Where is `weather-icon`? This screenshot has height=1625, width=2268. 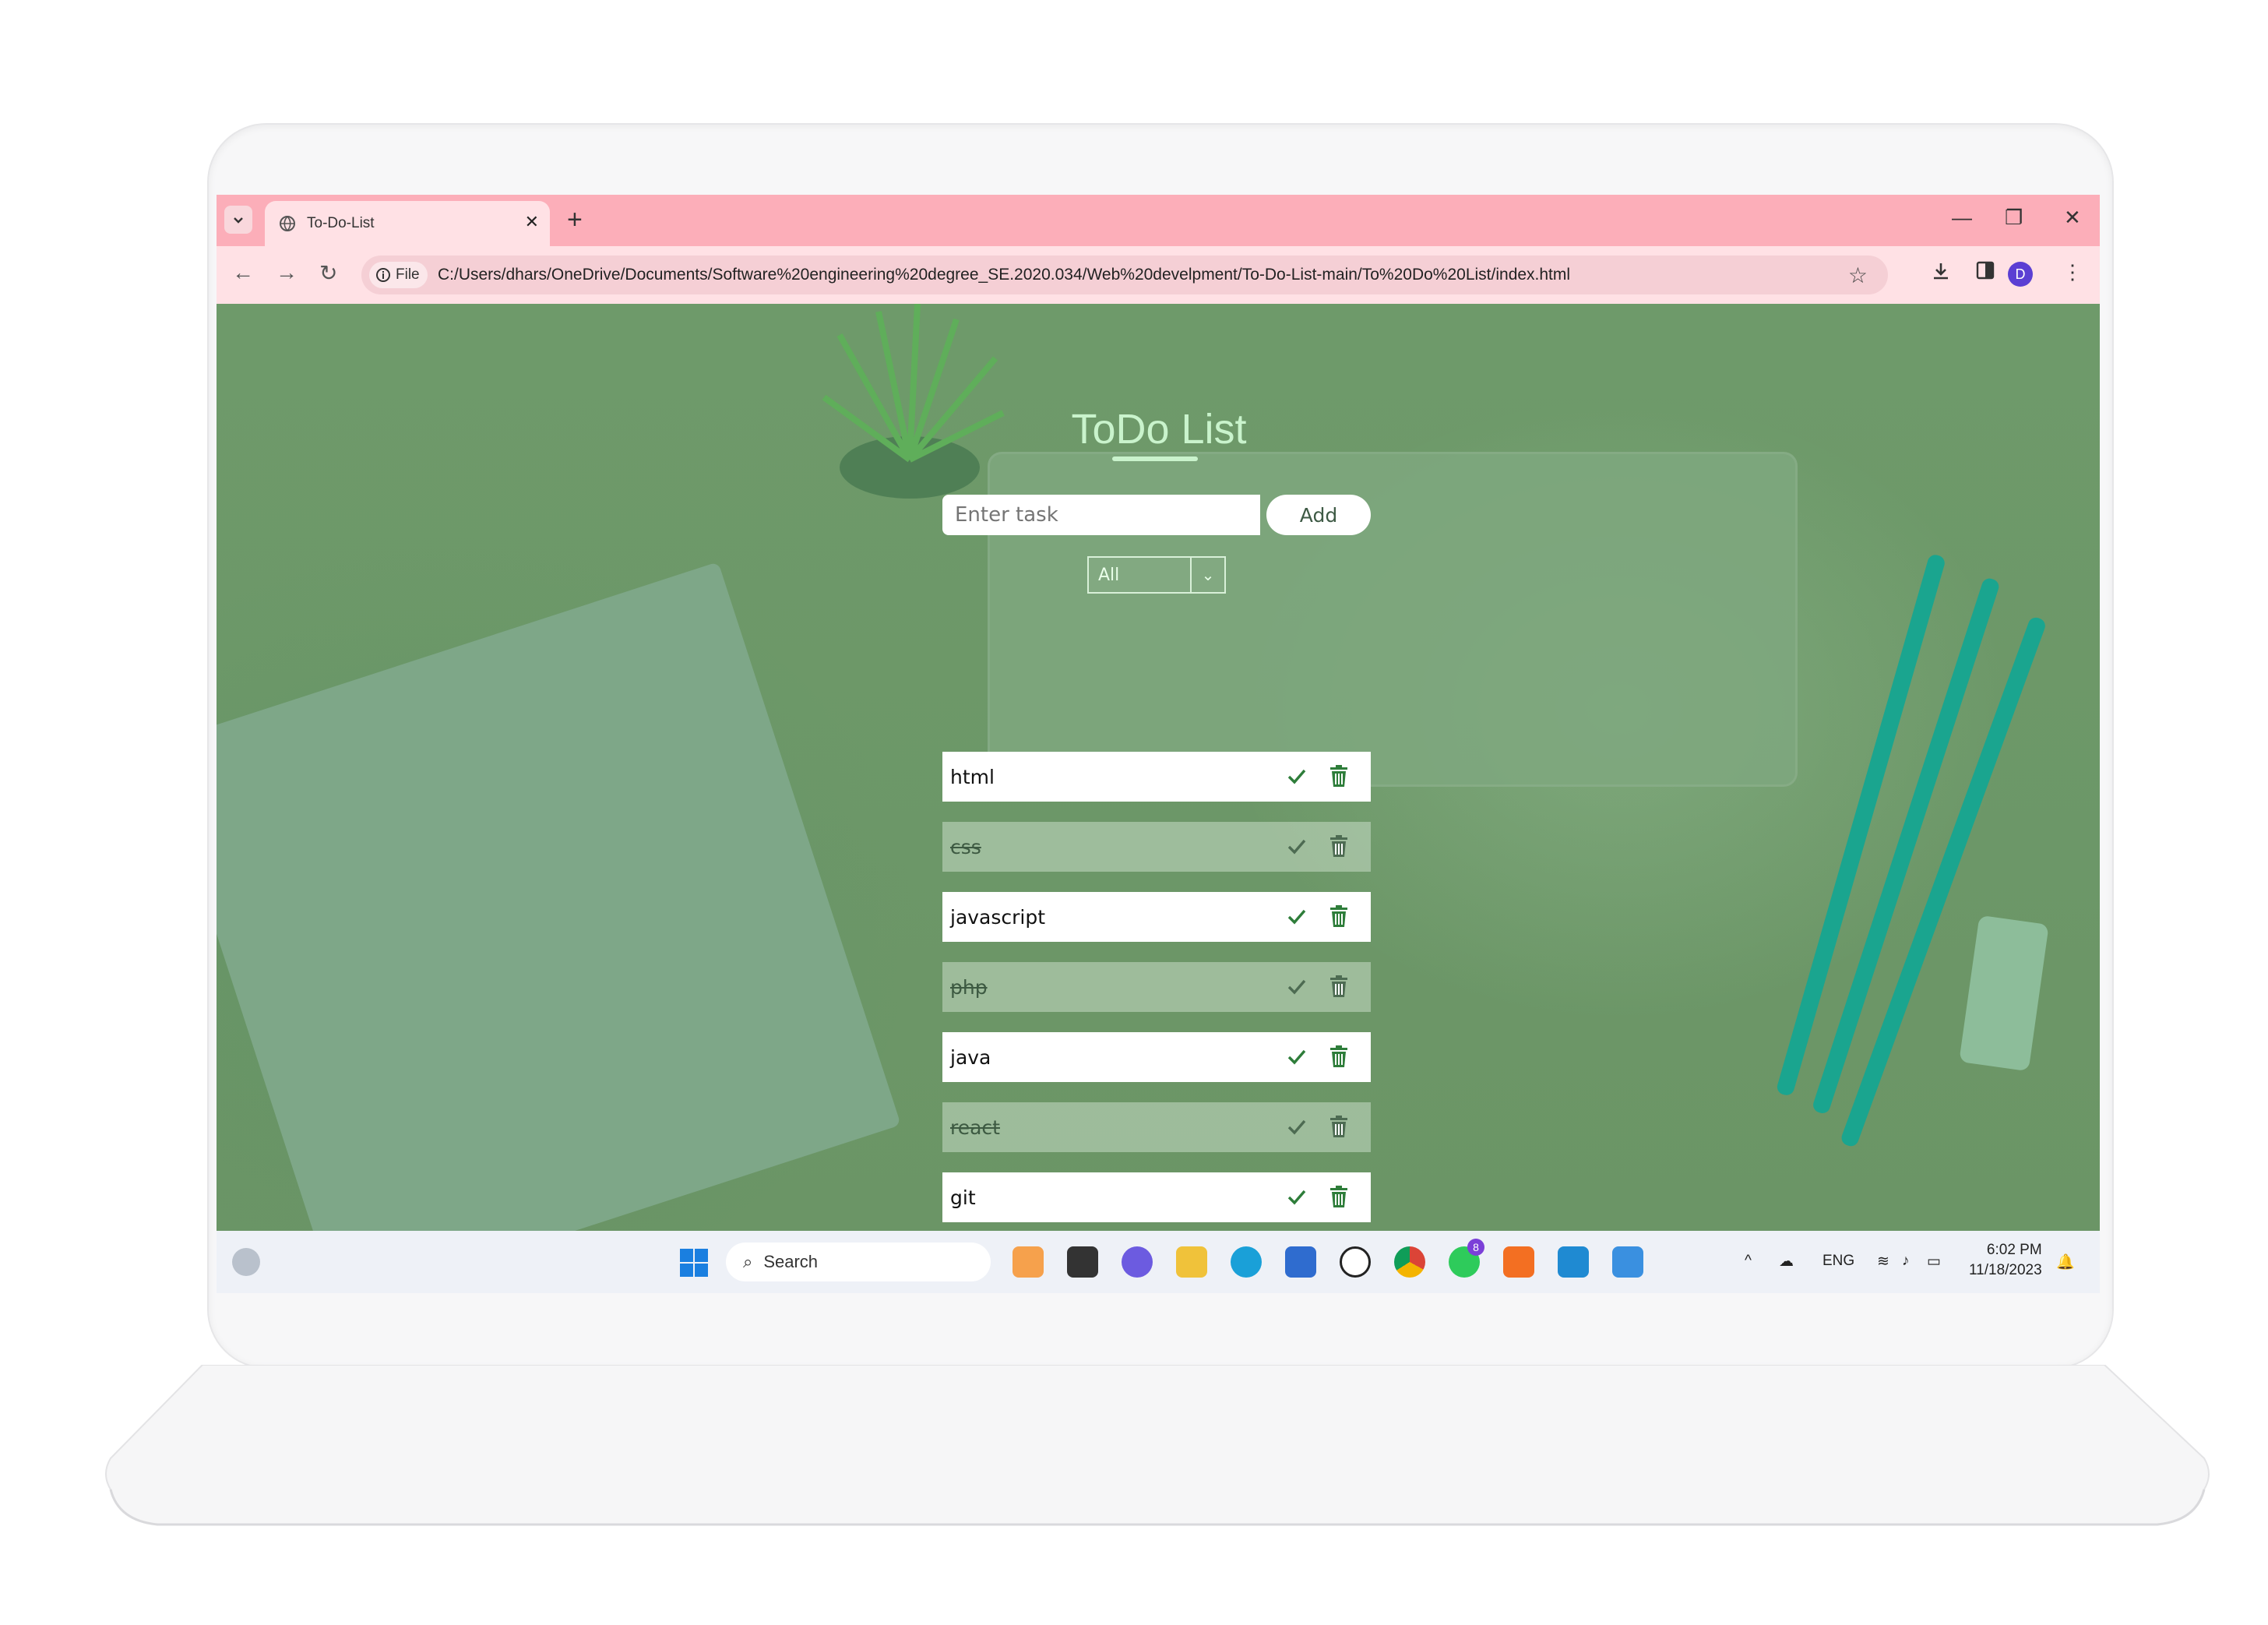
weather-icon is located at coordinates (246, 1262).